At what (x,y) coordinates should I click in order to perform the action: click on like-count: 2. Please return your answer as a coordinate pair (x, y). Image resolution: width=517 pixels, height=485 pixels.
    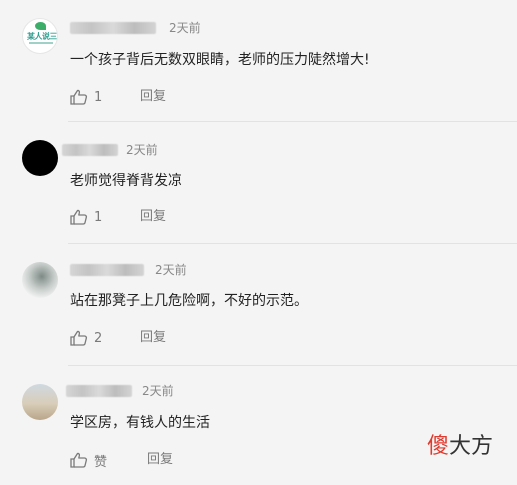
    Looking at the image, I should click on (98, 338).